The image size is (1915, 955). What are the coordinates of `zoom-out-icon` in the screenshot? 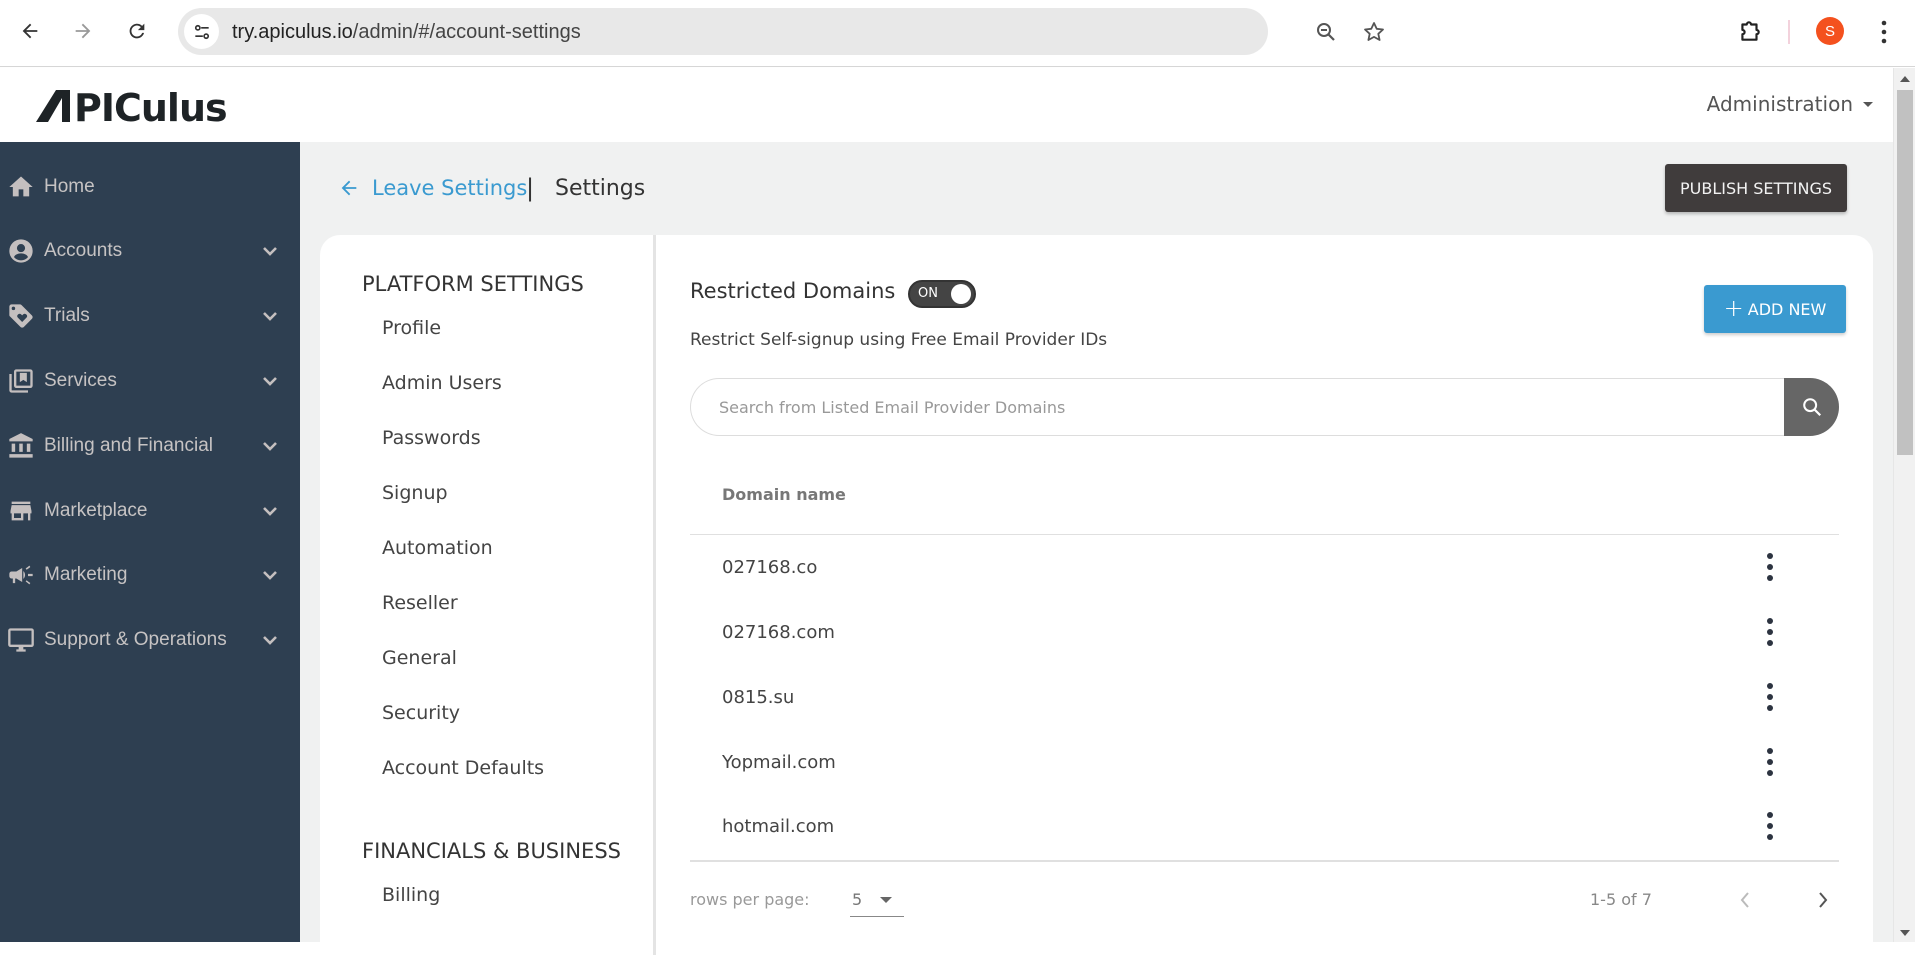 It's located at (1326, 32).